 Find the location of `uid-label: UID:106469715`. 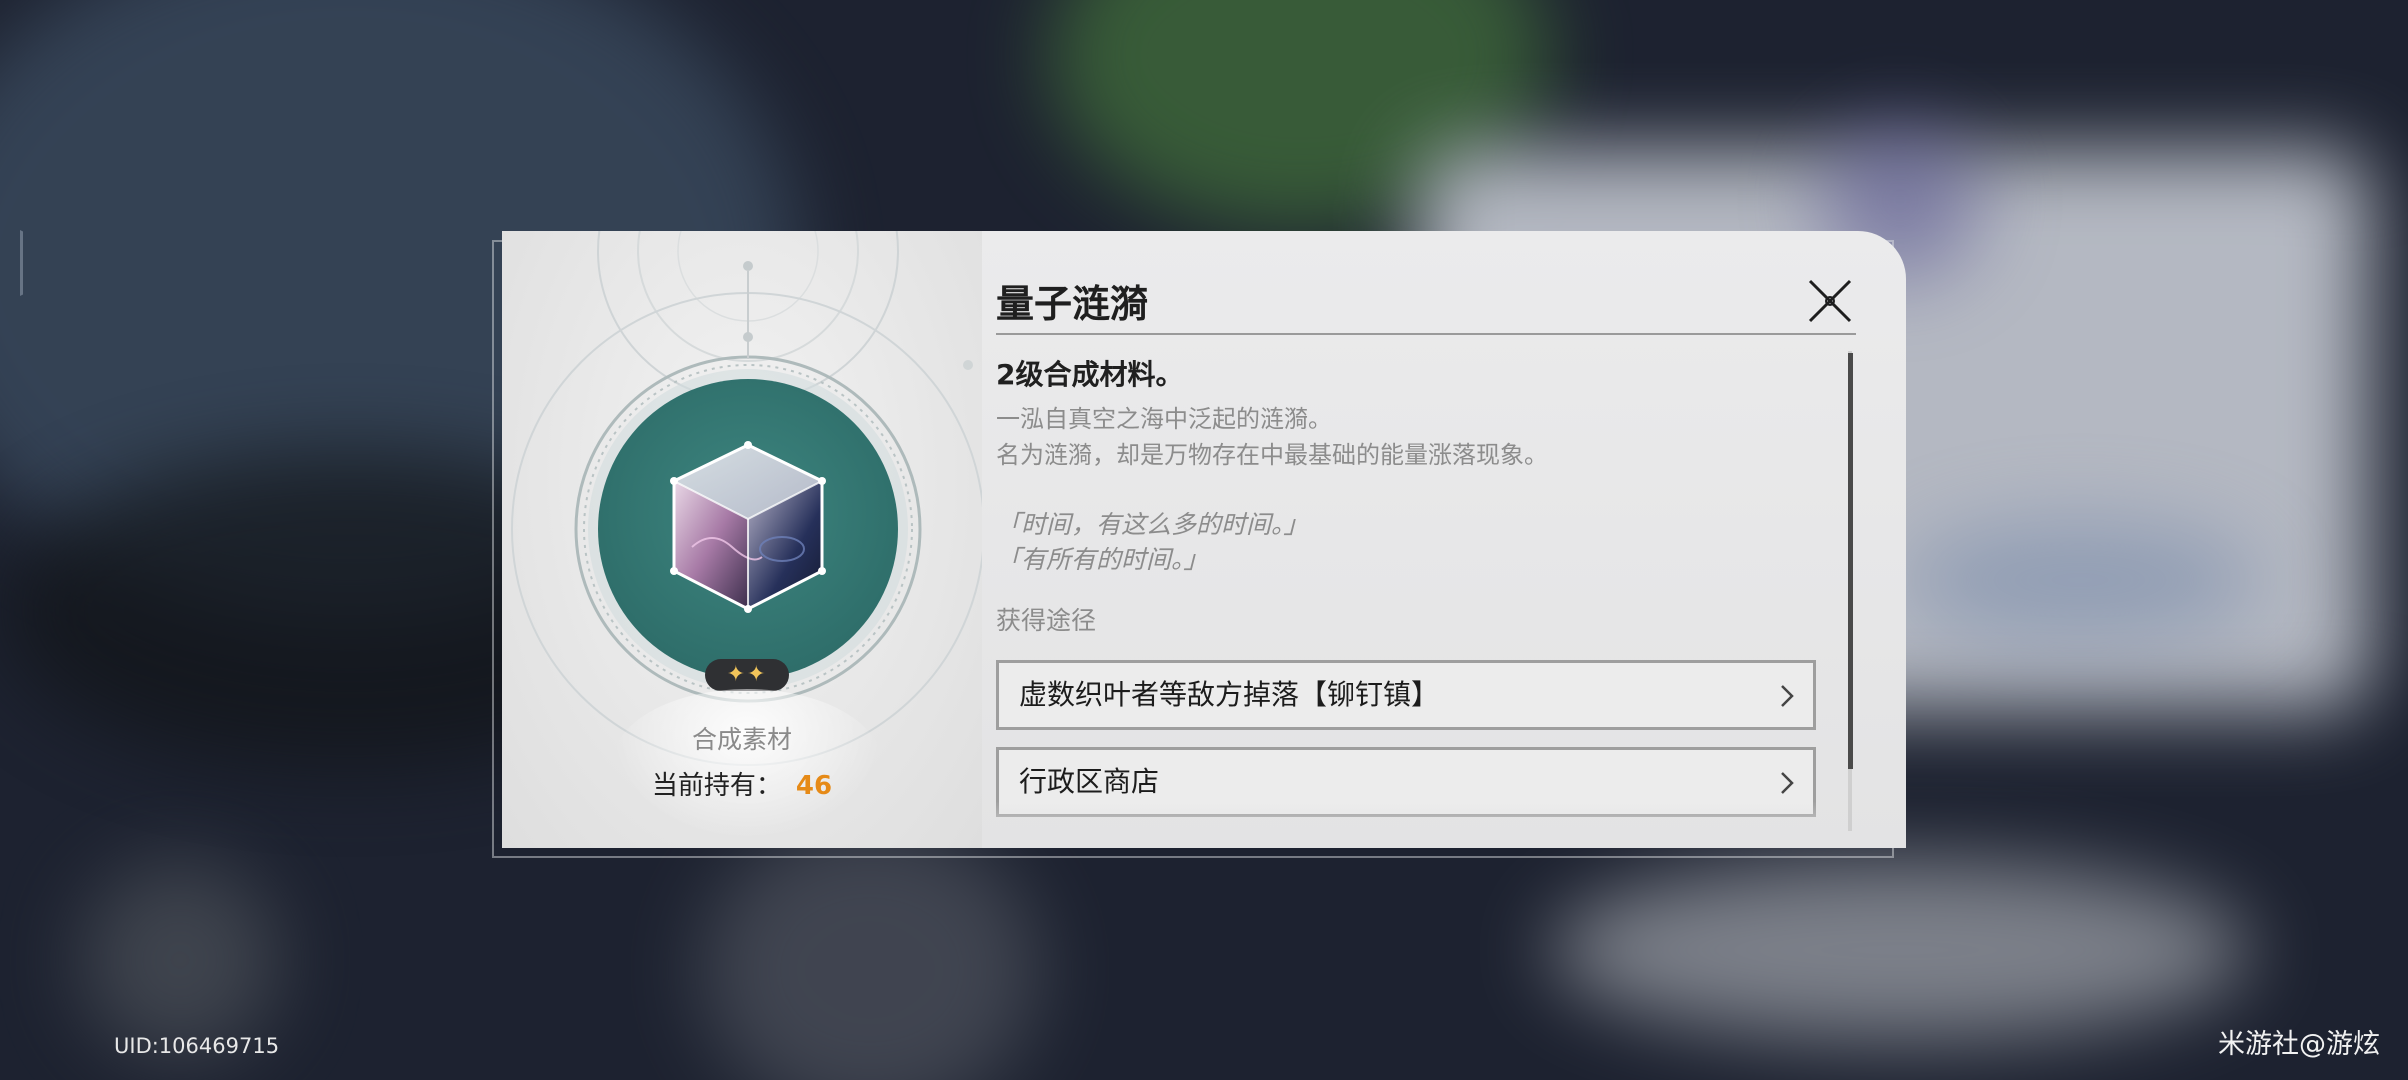

uid-label: UID:106469715 is located at coordinates (197, 1046).